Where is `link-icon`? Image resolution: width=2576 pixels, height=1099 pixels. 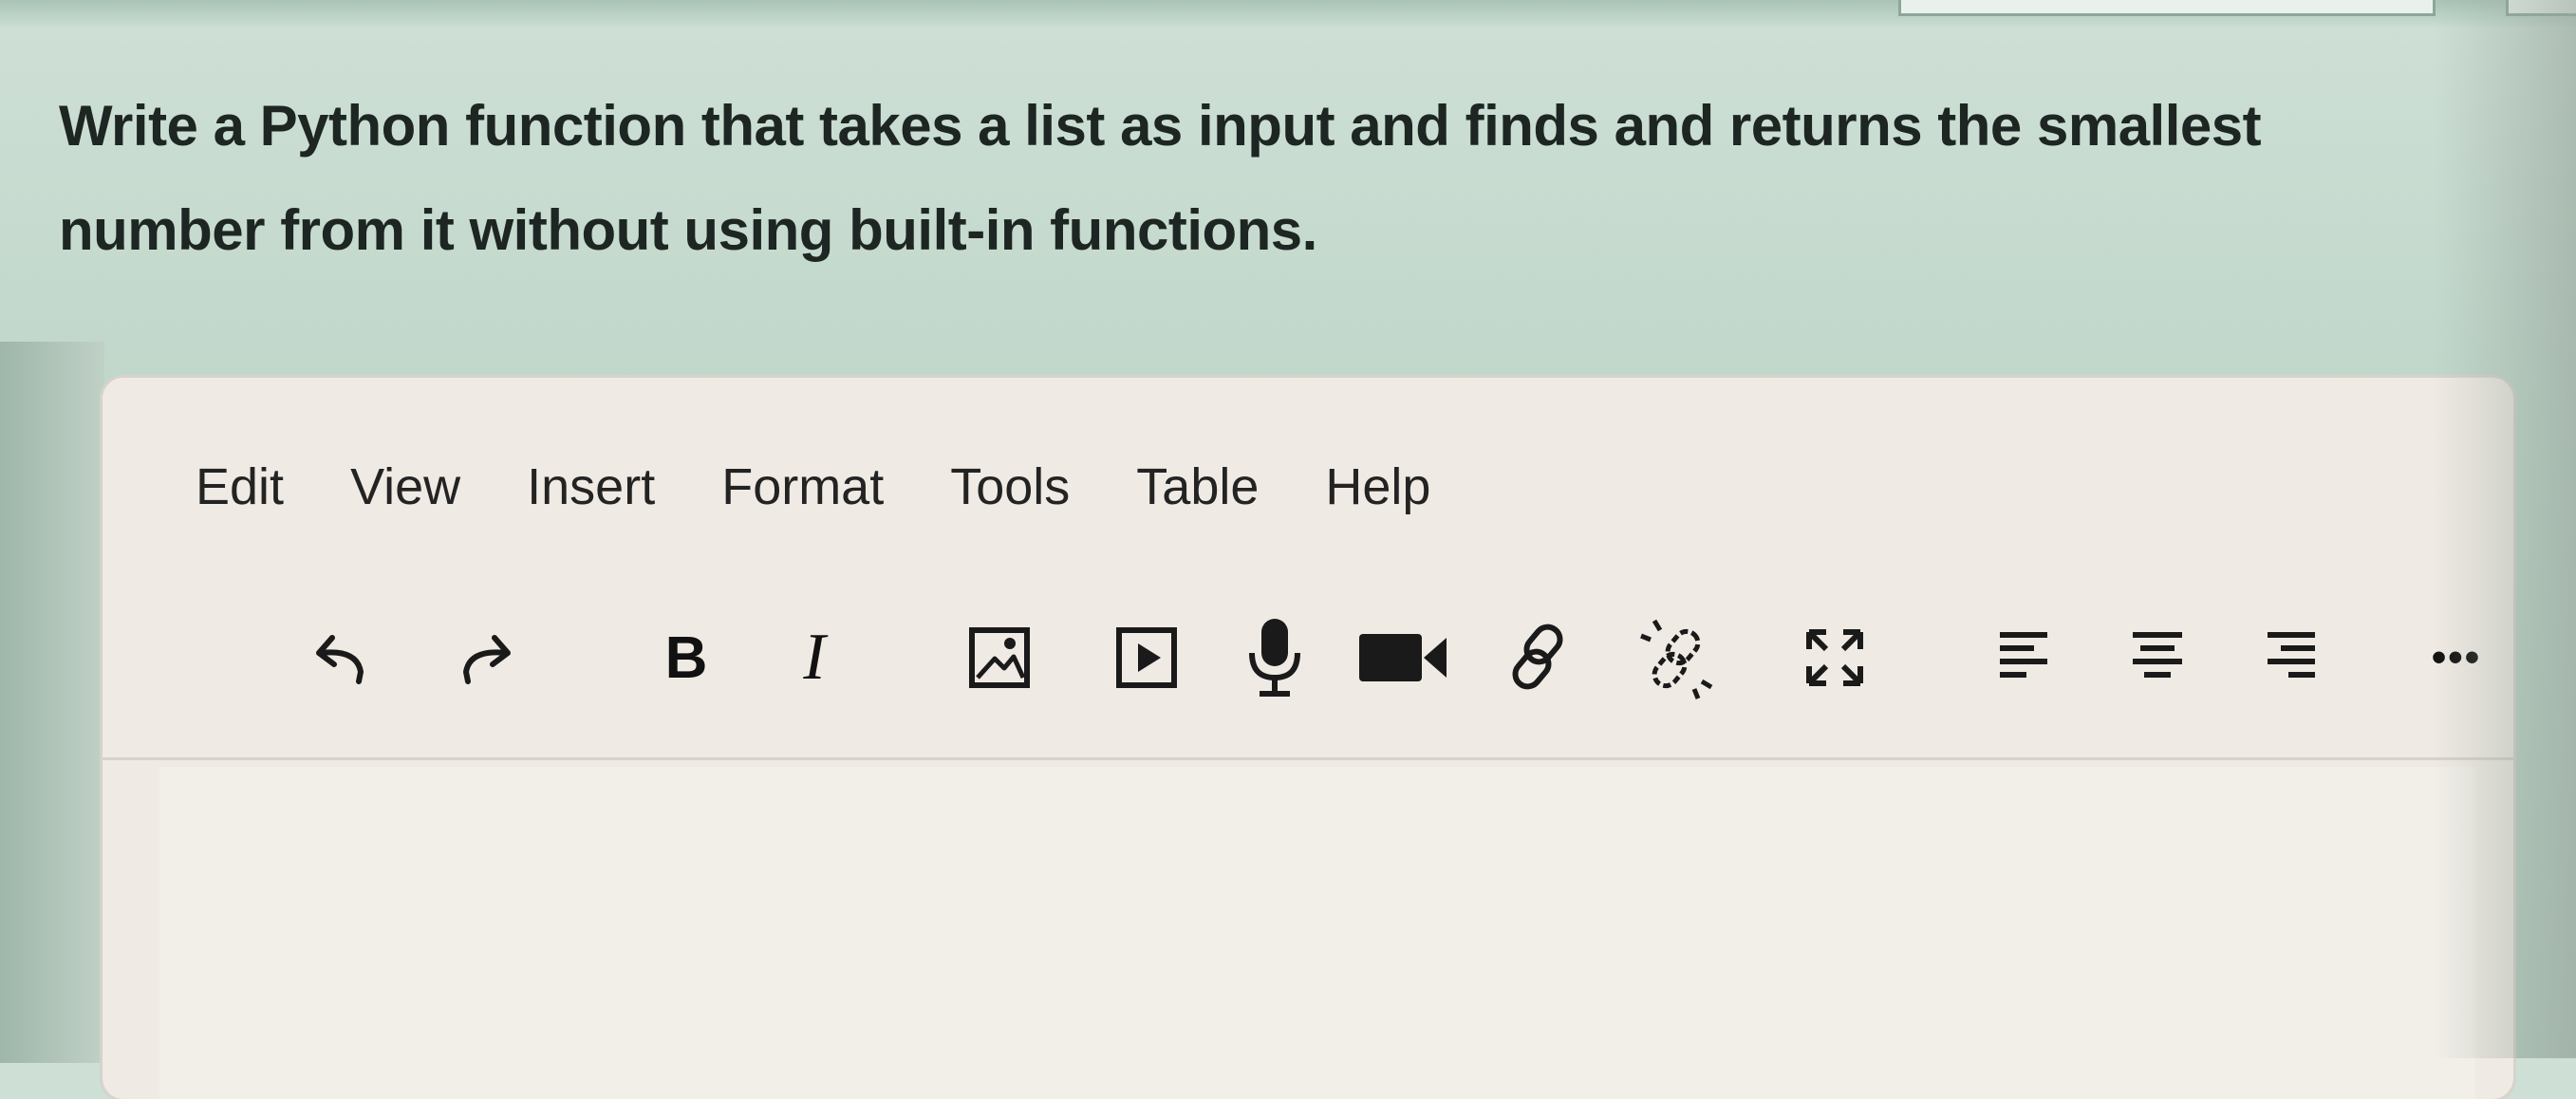
link-icon is located at coordinates (1538, 657).